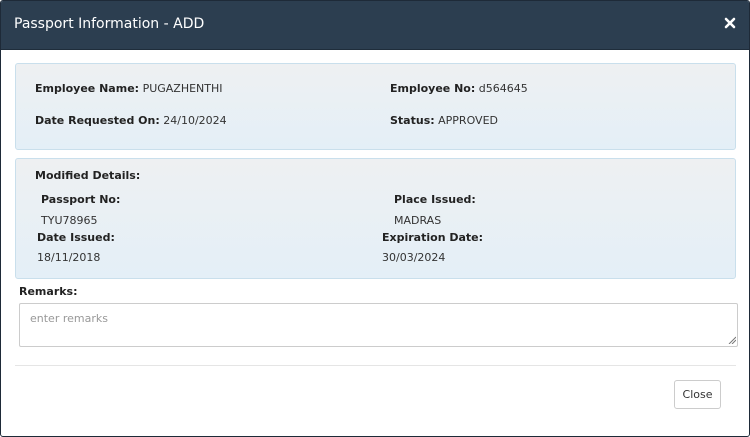 The image size is (750, 437). What do you see at coordinates (503, 88) in the screenshot?
I see `employee-no-value: d564645` at bounding box center [503, 88].